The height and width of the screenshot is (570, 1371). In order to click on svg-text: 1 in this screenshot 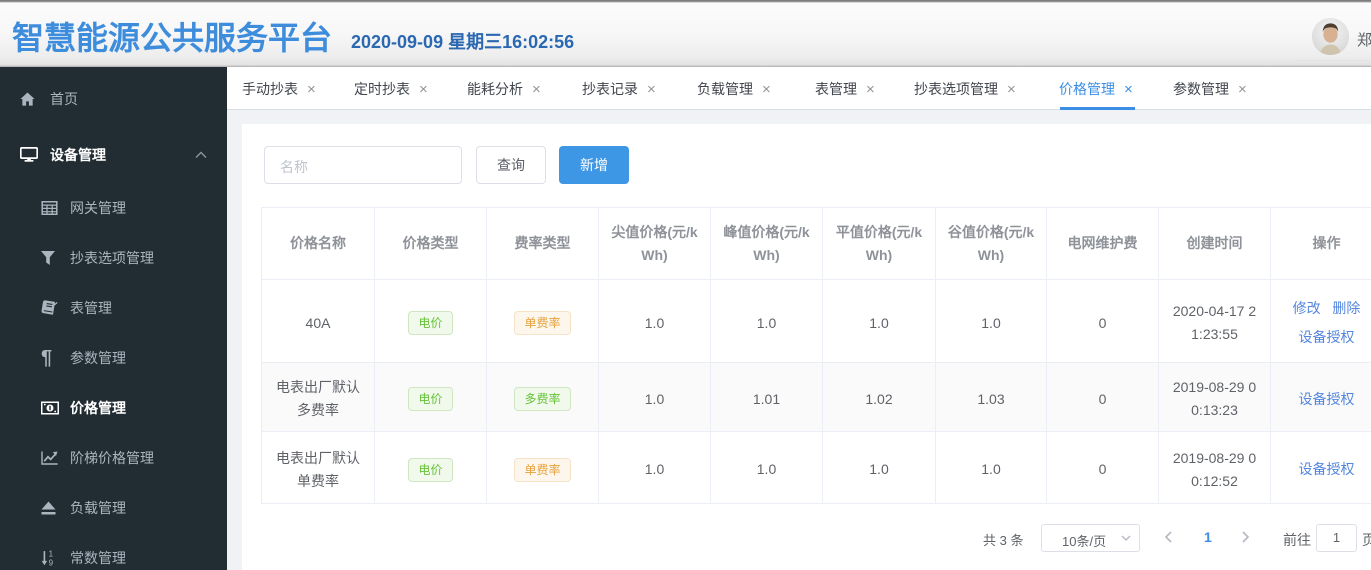, I will do `click(51, 555)`.